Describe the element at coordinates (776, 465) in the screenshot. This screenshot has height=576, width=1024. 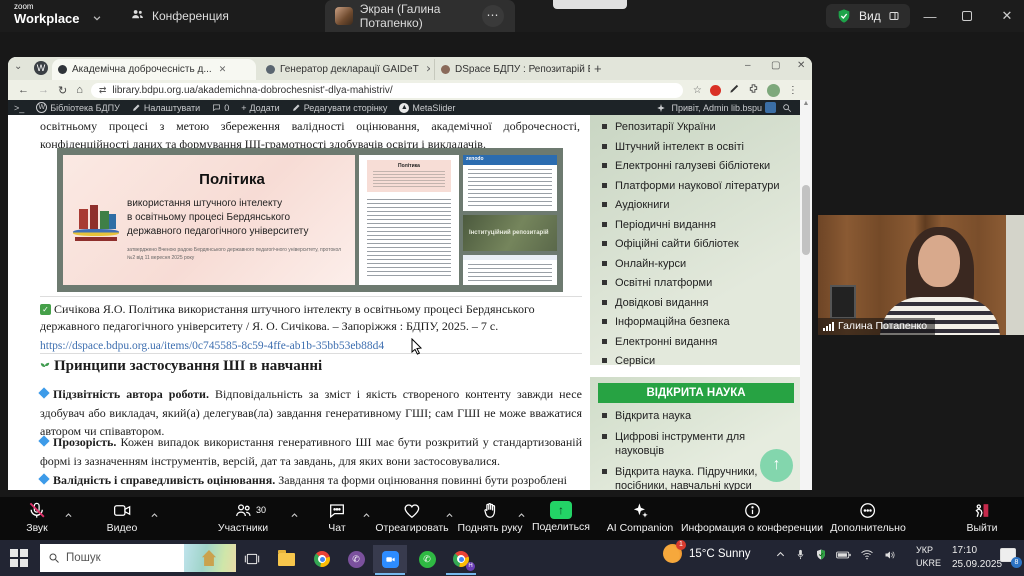
I see `scroll-to-top-button: ↑` at that location.